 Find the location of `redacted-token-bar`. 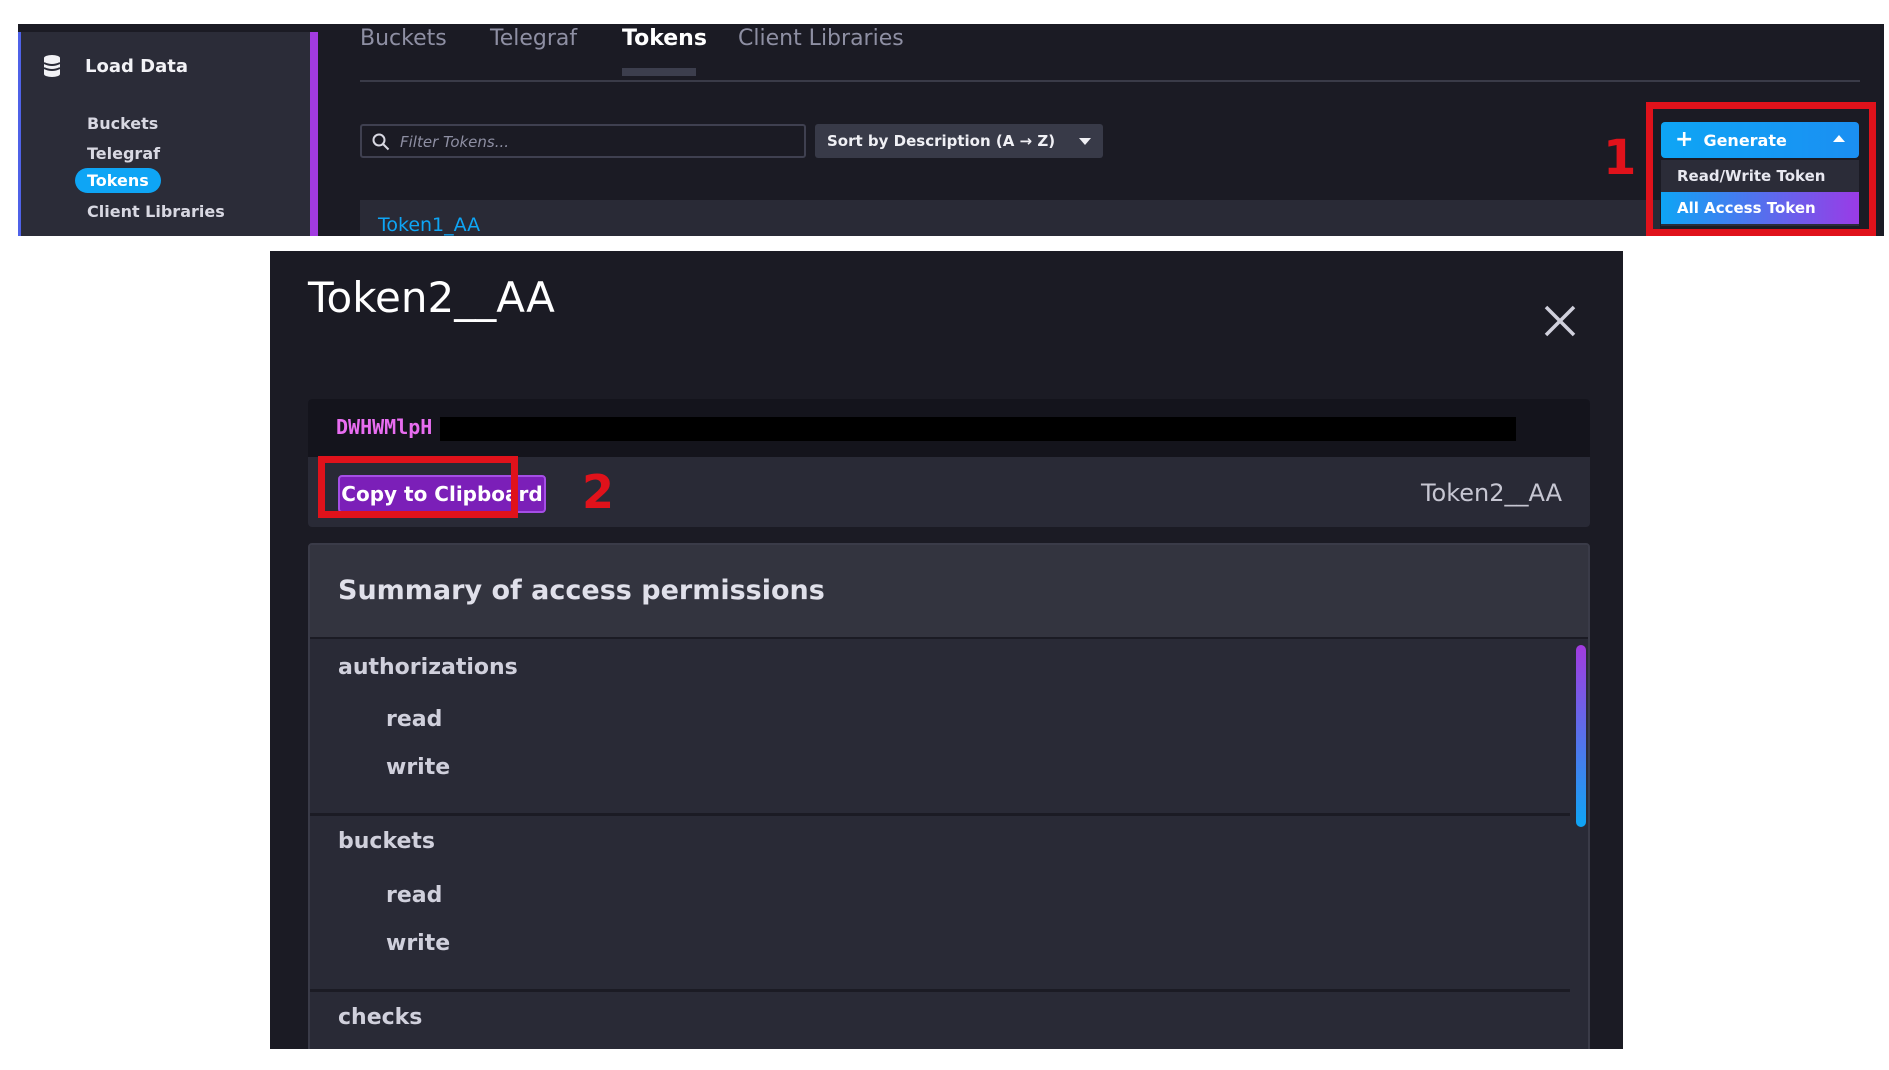

redacted-token-bar is located at coordinates (978, 429).